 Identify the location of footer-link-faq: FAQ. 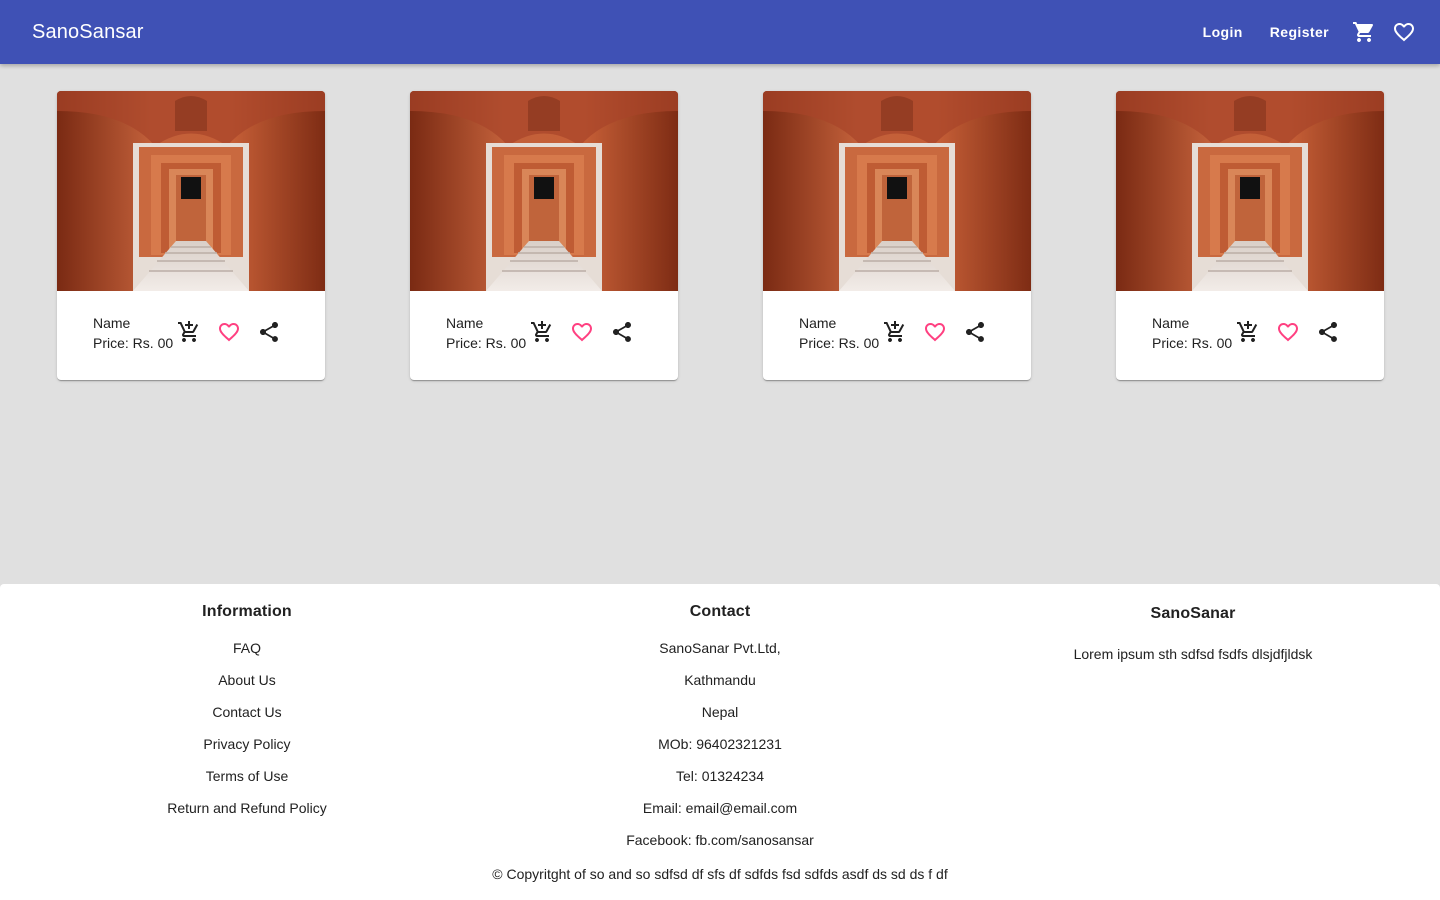
(247, 654).